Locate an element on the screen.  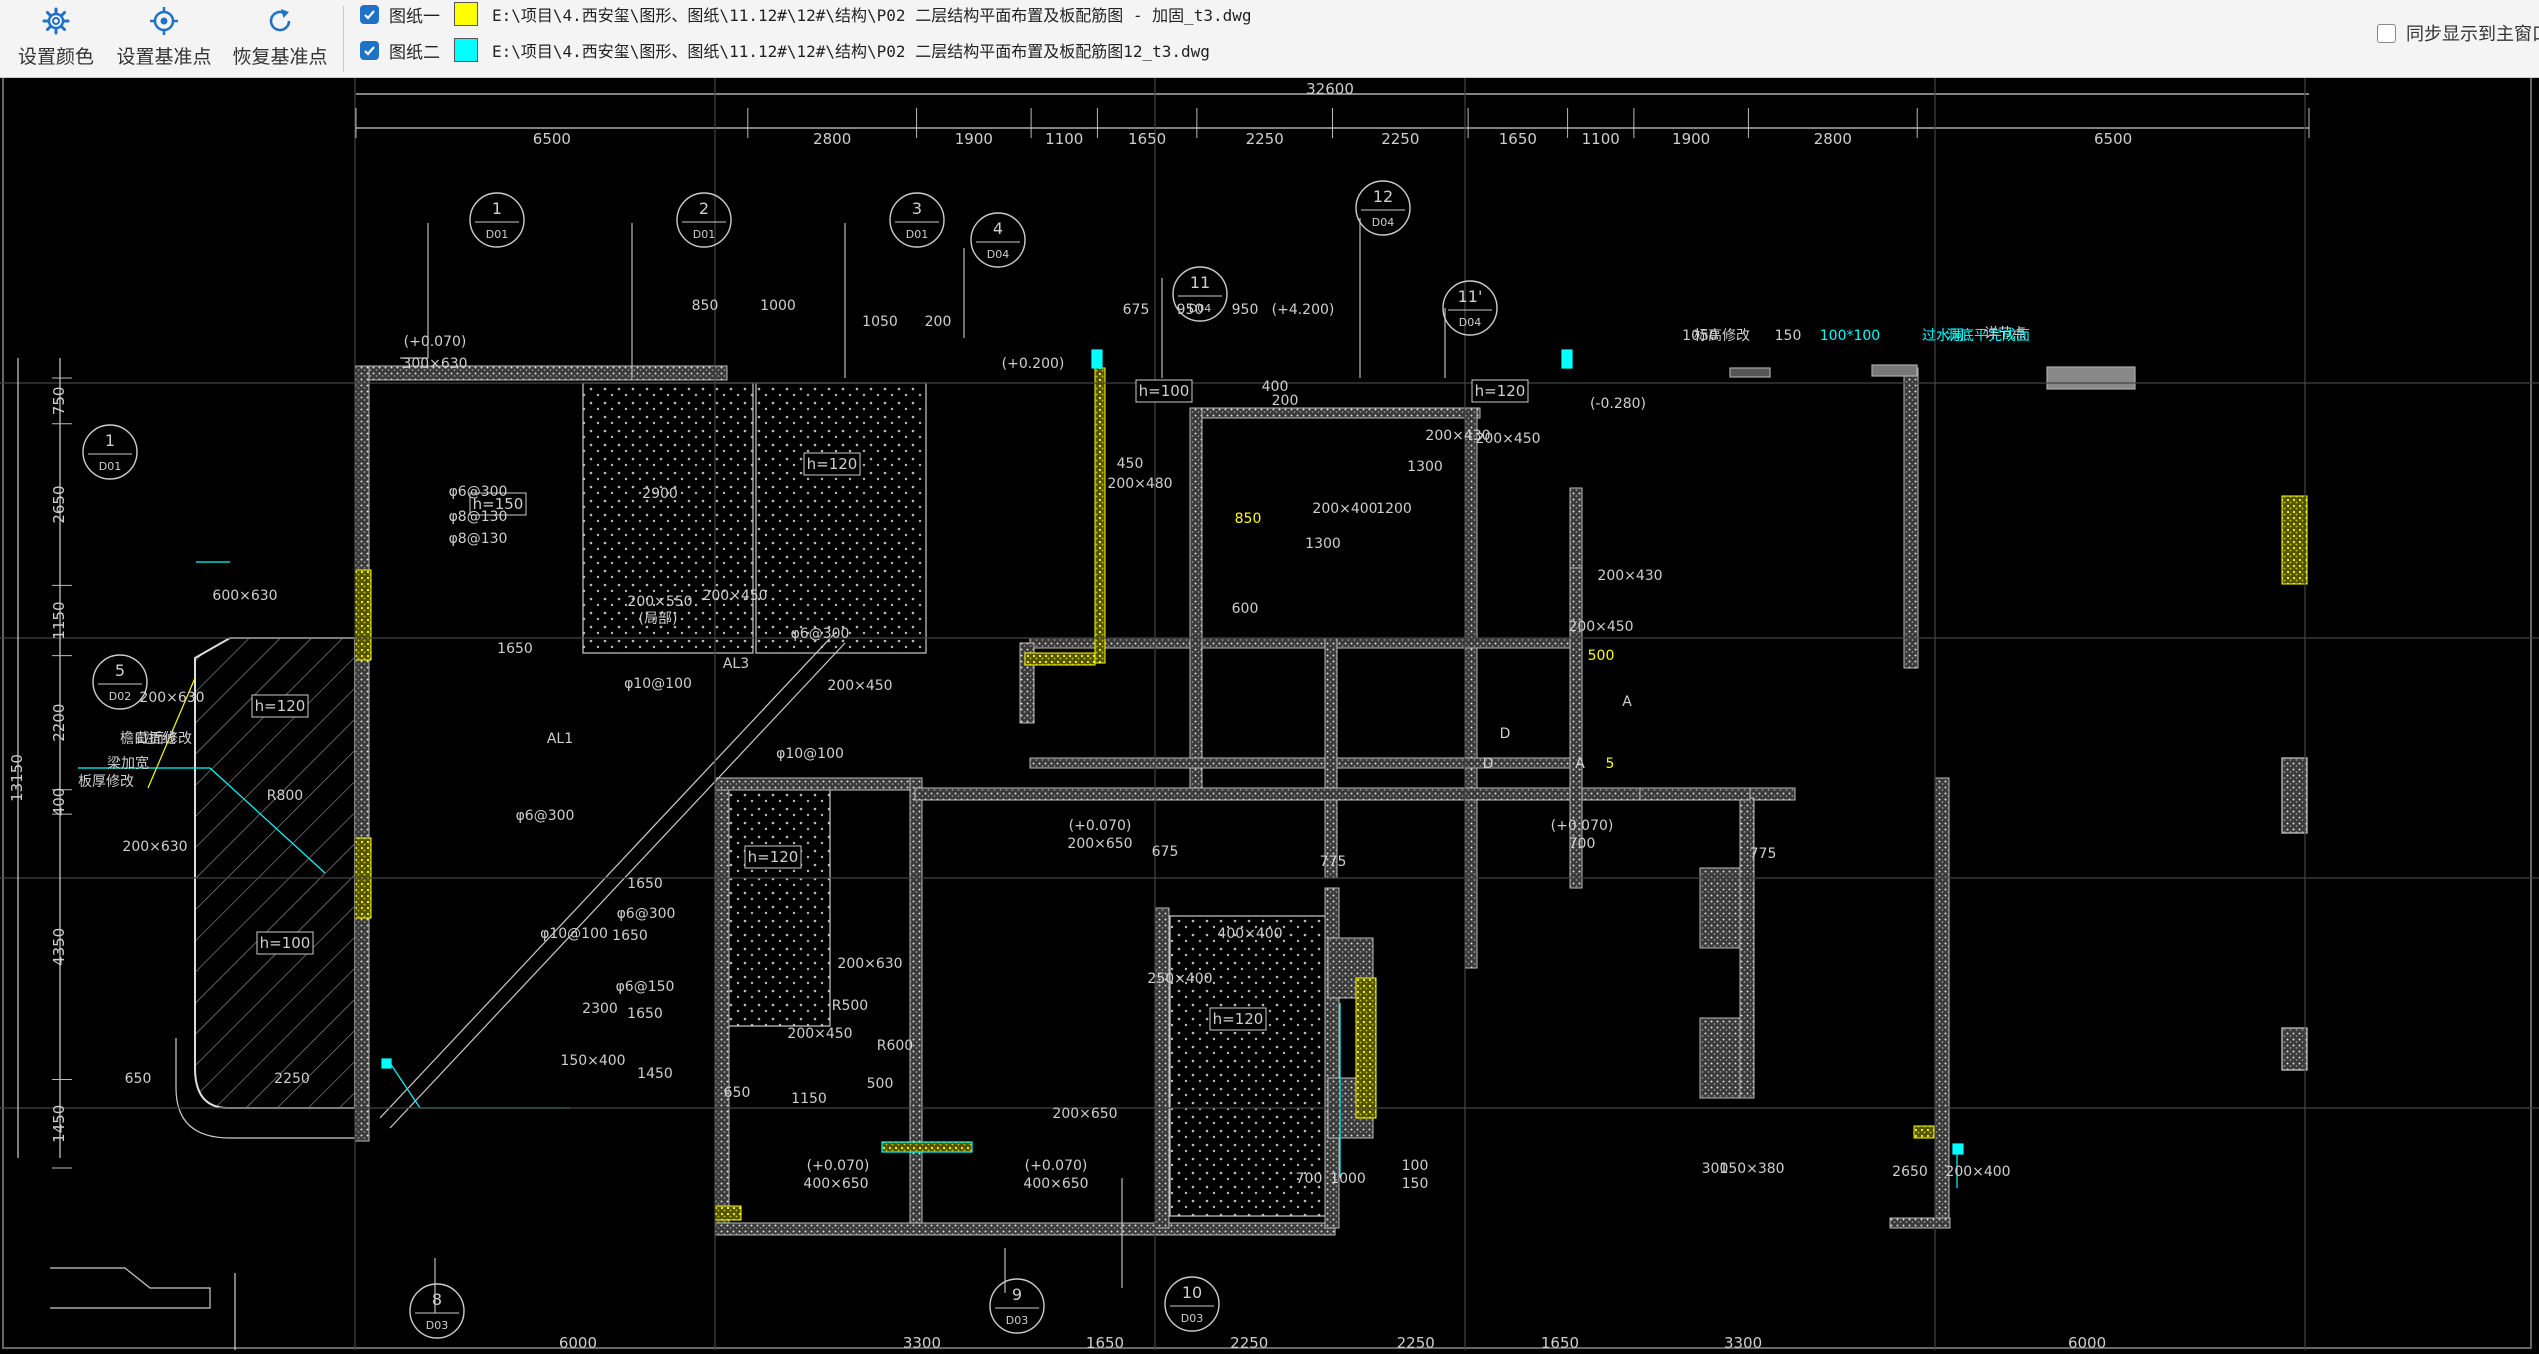
drawing-annotation: φ6@150 is located at coordinates (645, 987).